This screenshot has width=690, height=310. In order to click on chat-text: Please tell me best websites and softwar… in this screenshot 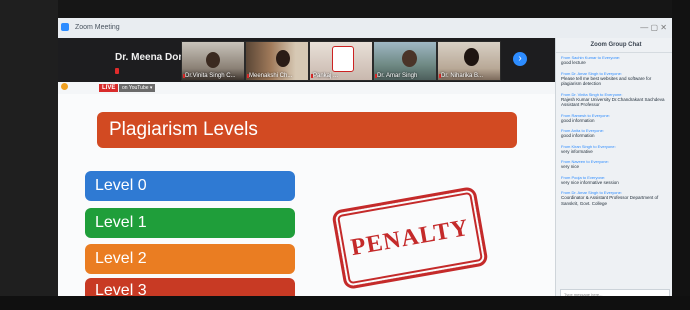, I will do `click(606, 81)`.